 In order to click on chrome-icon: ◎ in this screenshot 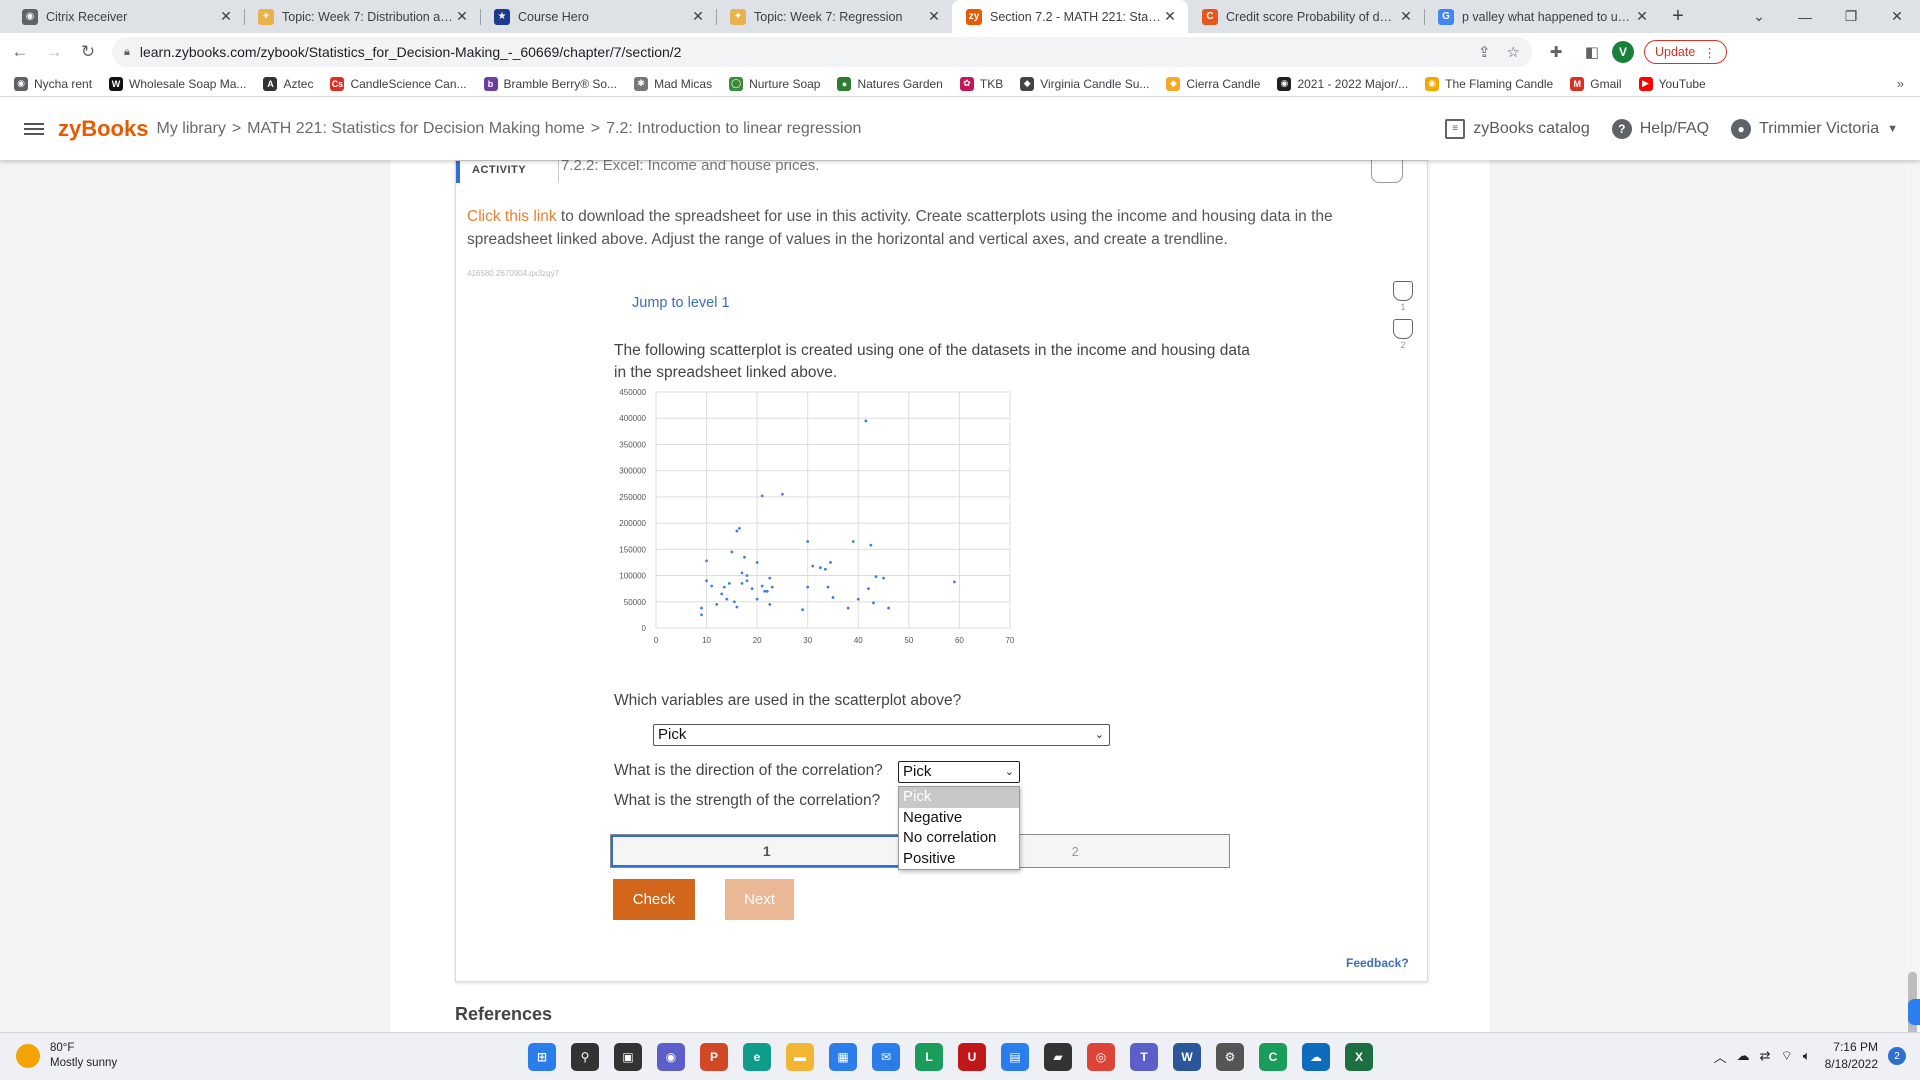, I will do `click(1101, 1057)`.